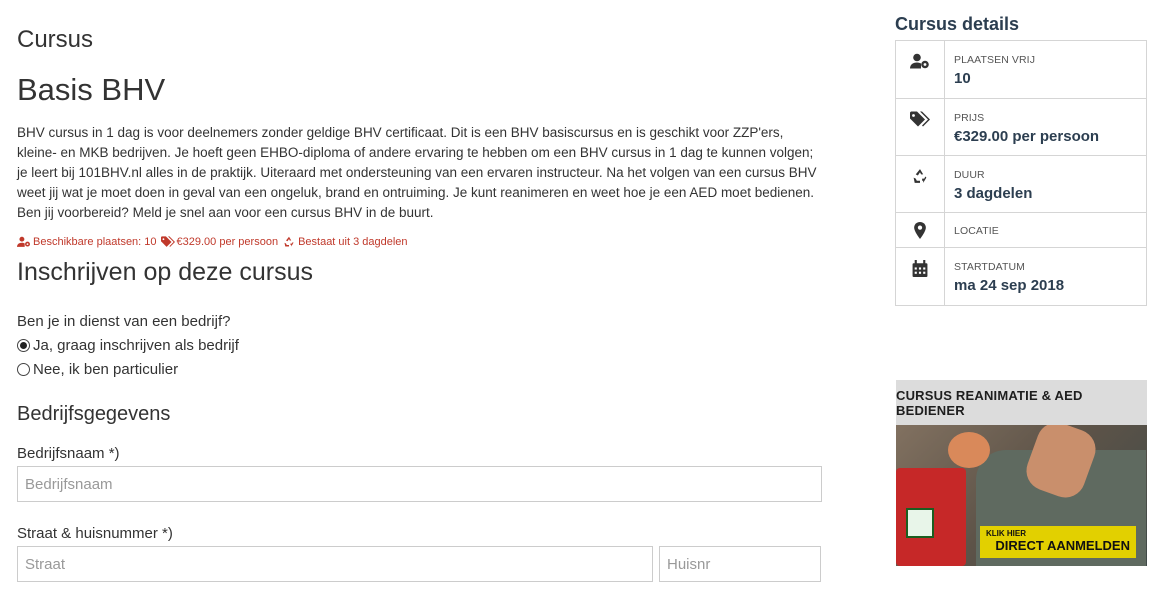  I want to click on radio-company-label: Ja, graag inschrijven als bedrijf, so click(136, 345).